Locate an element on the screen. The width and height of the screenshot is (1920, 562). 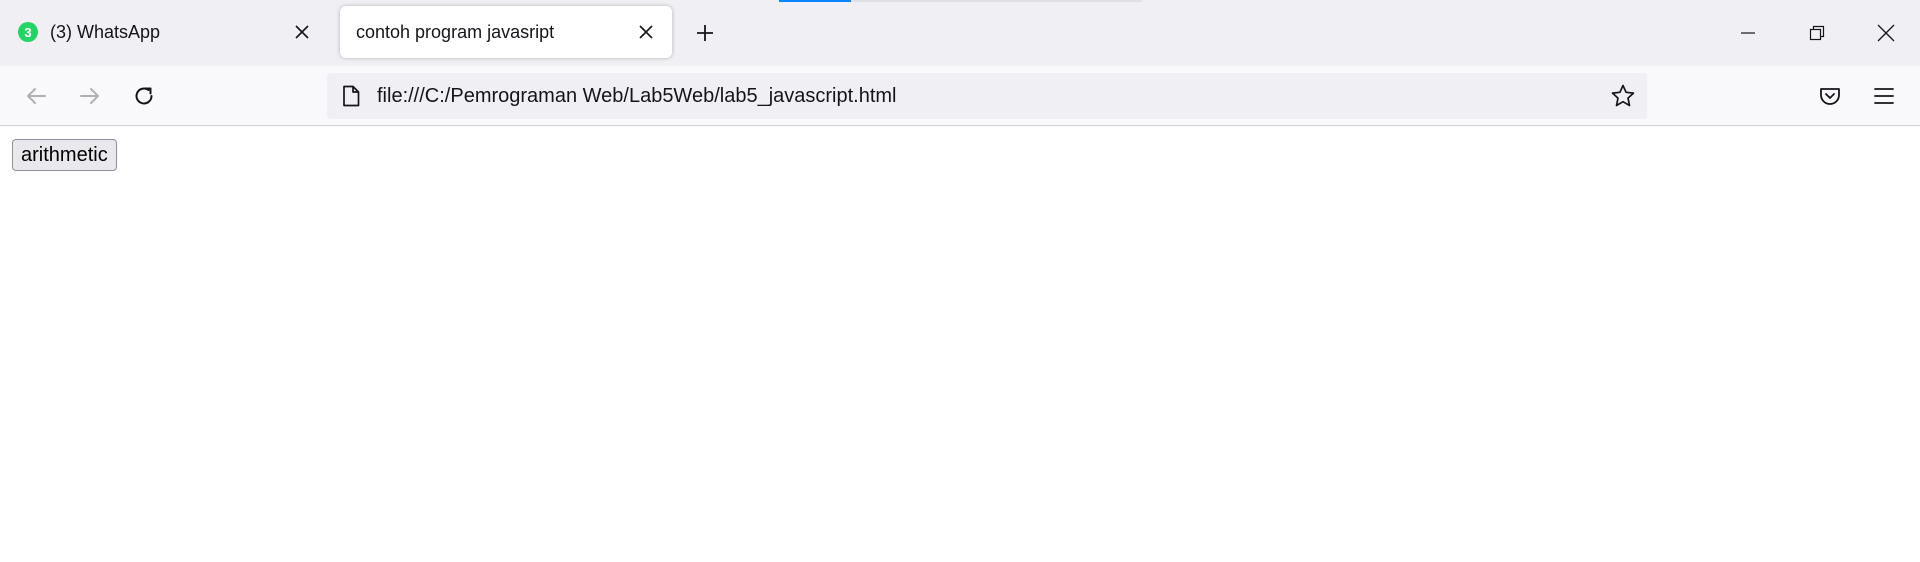
pocket-icon is located at coordinates (1830, 96).